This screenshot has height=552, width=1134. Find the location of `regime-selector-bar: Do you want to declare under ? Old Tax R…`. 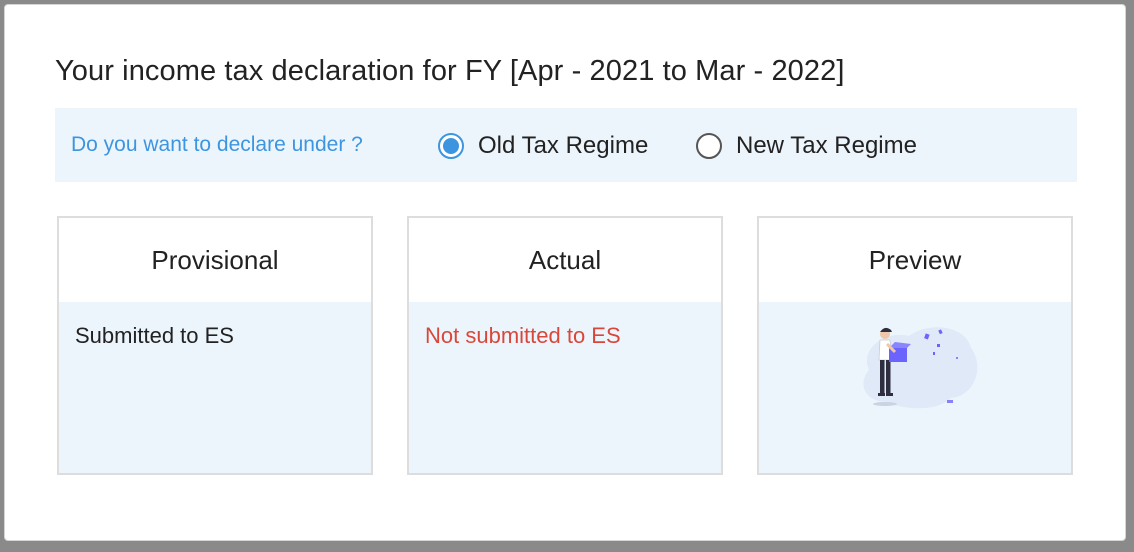

regime-selector-bar: Do you want to declare under ? Old Tax R… is located at coordinates (566, 145).